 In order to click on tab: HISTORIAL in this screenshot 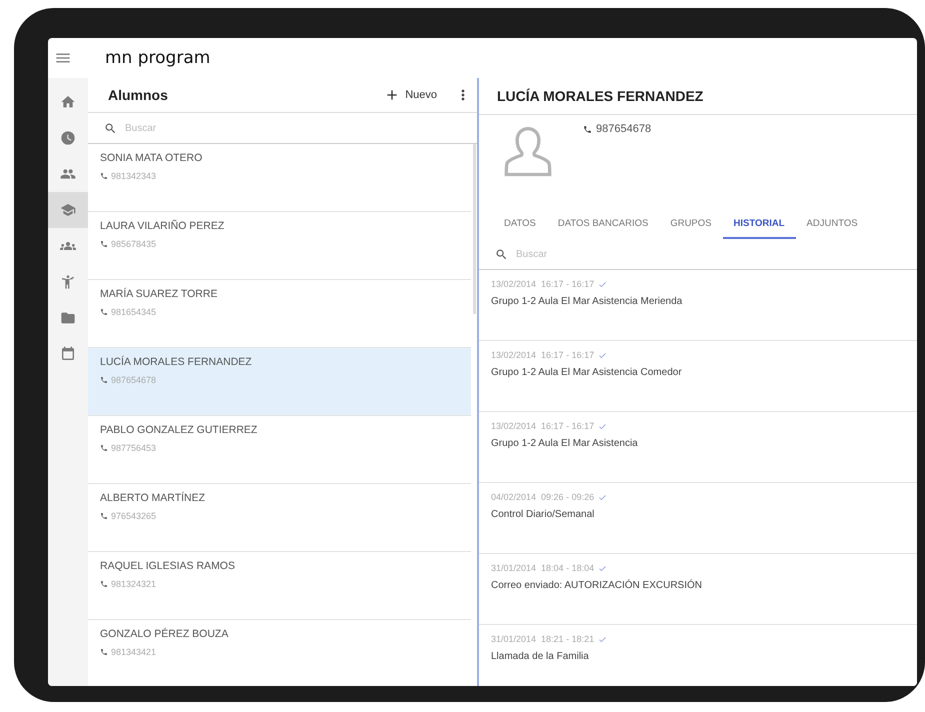, I will do `click(759, 224)`.